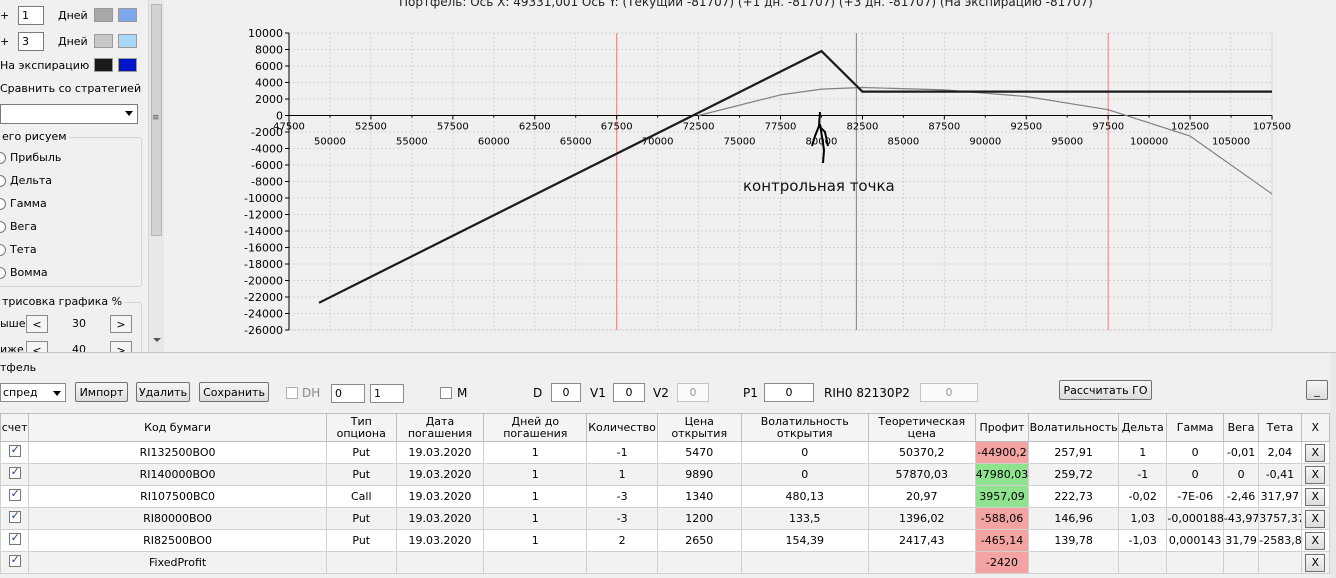 This screenshot has height=578, width=1336. What do you see at coordinates (1105, 390) in the screenshot?
I see `calculate-margin-button: Рассчитать ГО` at bounding box center [1105, 390].